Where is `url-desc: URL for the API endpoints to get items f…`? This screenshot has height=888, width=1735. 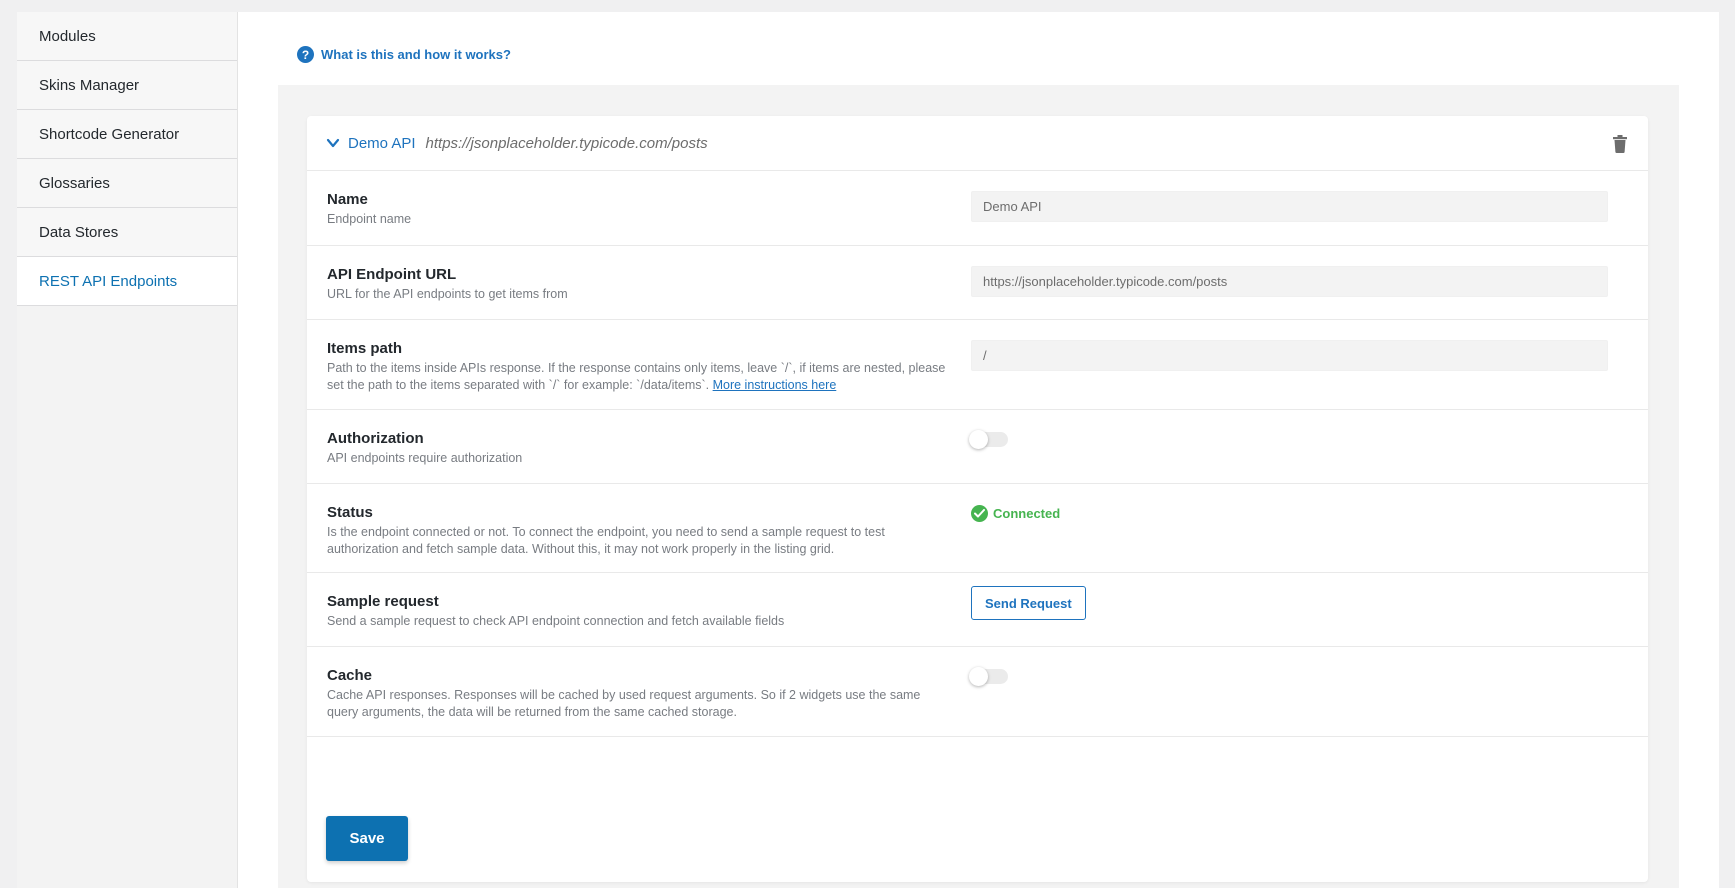 url-desc: URL for the API endpoints to get items f… is located at coordinates (447, 294).